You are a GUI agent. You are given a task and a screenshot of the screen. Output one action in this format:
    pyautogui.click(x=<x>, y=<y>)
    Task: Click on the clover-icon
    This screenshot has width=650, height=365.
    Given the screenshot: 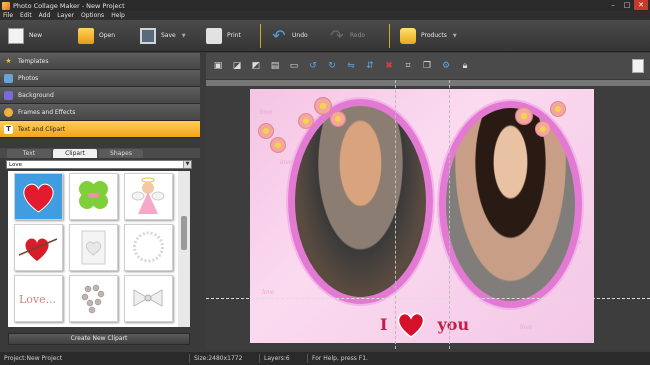 What is the action you would take?
    pyautogui.click(x=93, y=195)
    